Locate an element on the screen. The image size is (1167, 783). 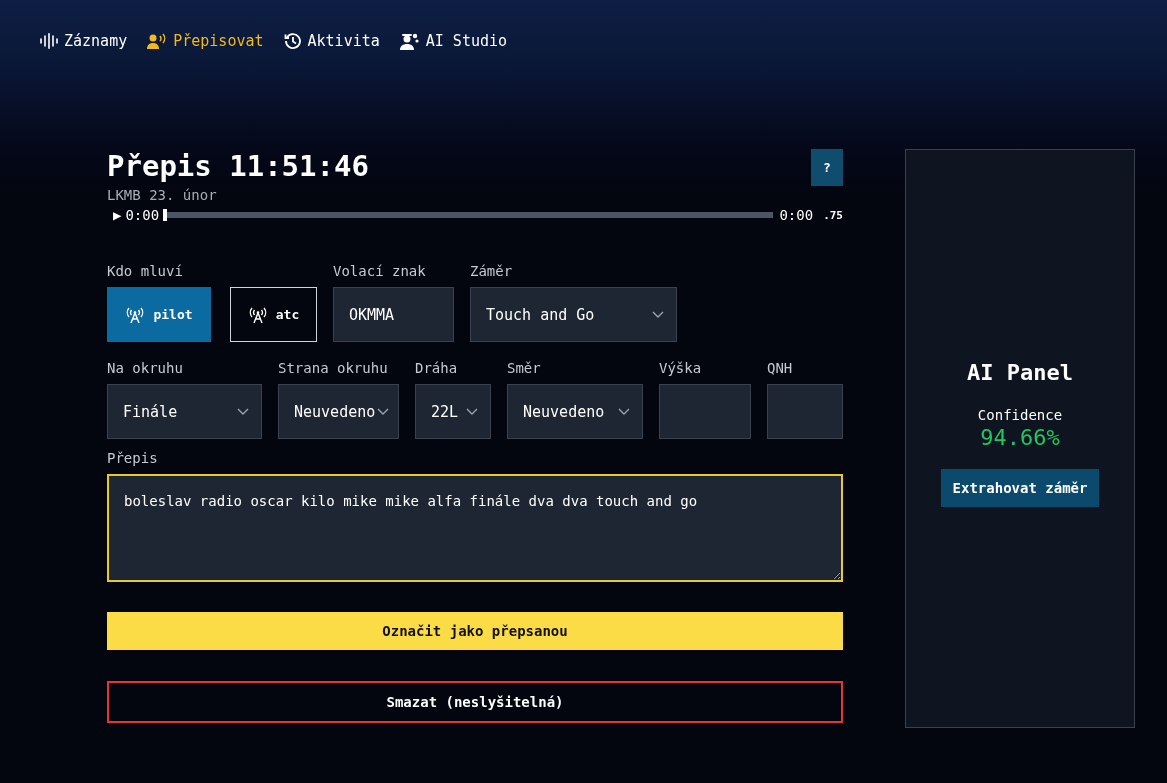
field-label: Na okruhu is located at coordinates (145, 368).